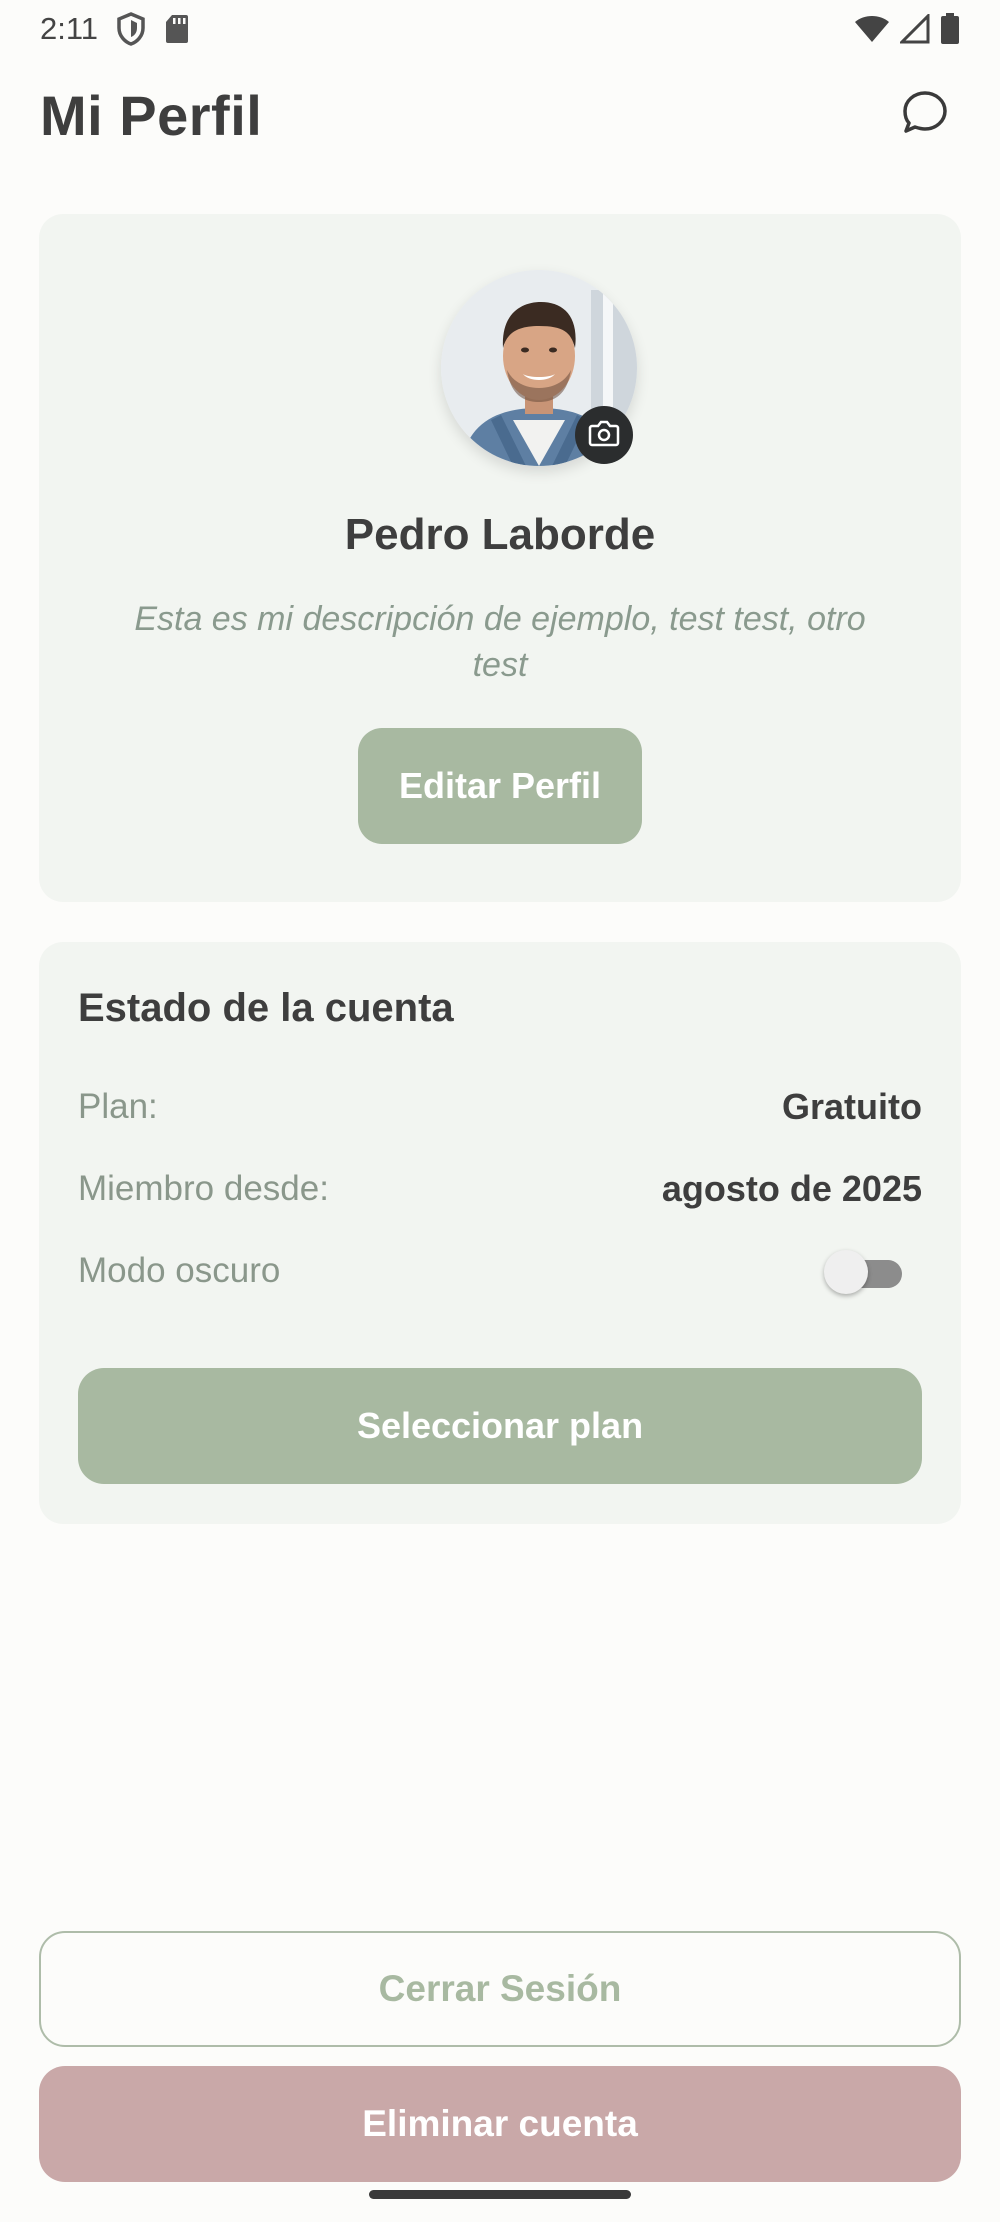 The width and height of the screenshot is (1000, 2222). What do you see at coordinates (115, 29) in the screenshot?
I see `status-left: 2:11` at bounding box center [115, 29].